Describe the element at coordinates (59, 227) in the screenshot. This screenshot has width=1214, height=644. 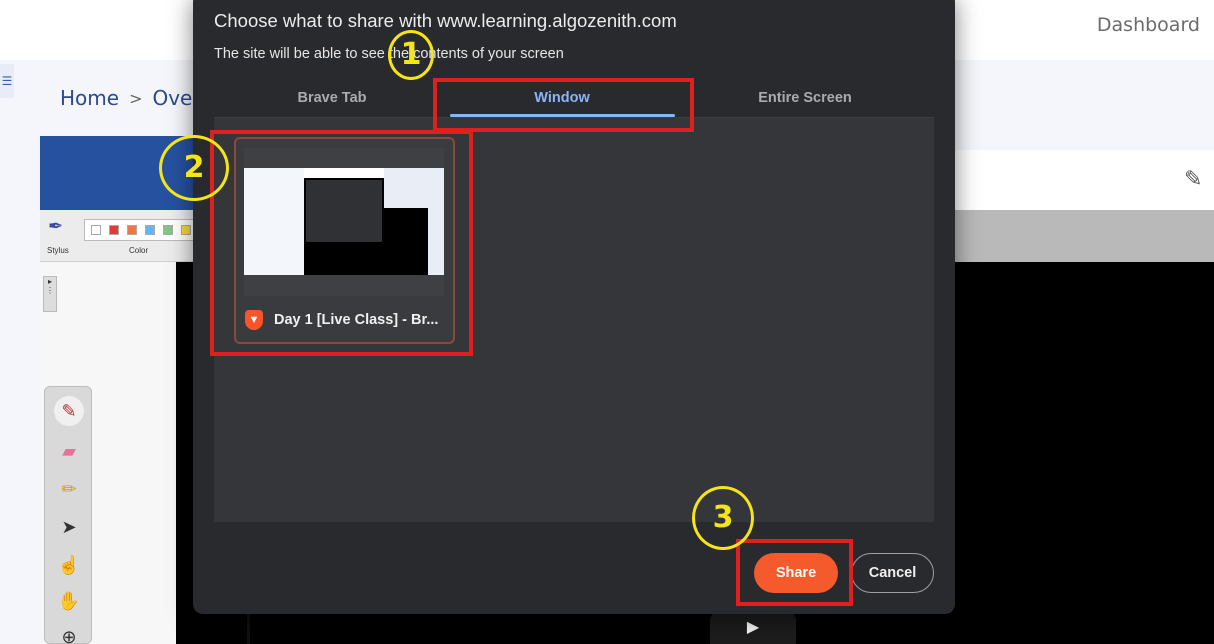
I see `stylus-icon: ✒` at that location.